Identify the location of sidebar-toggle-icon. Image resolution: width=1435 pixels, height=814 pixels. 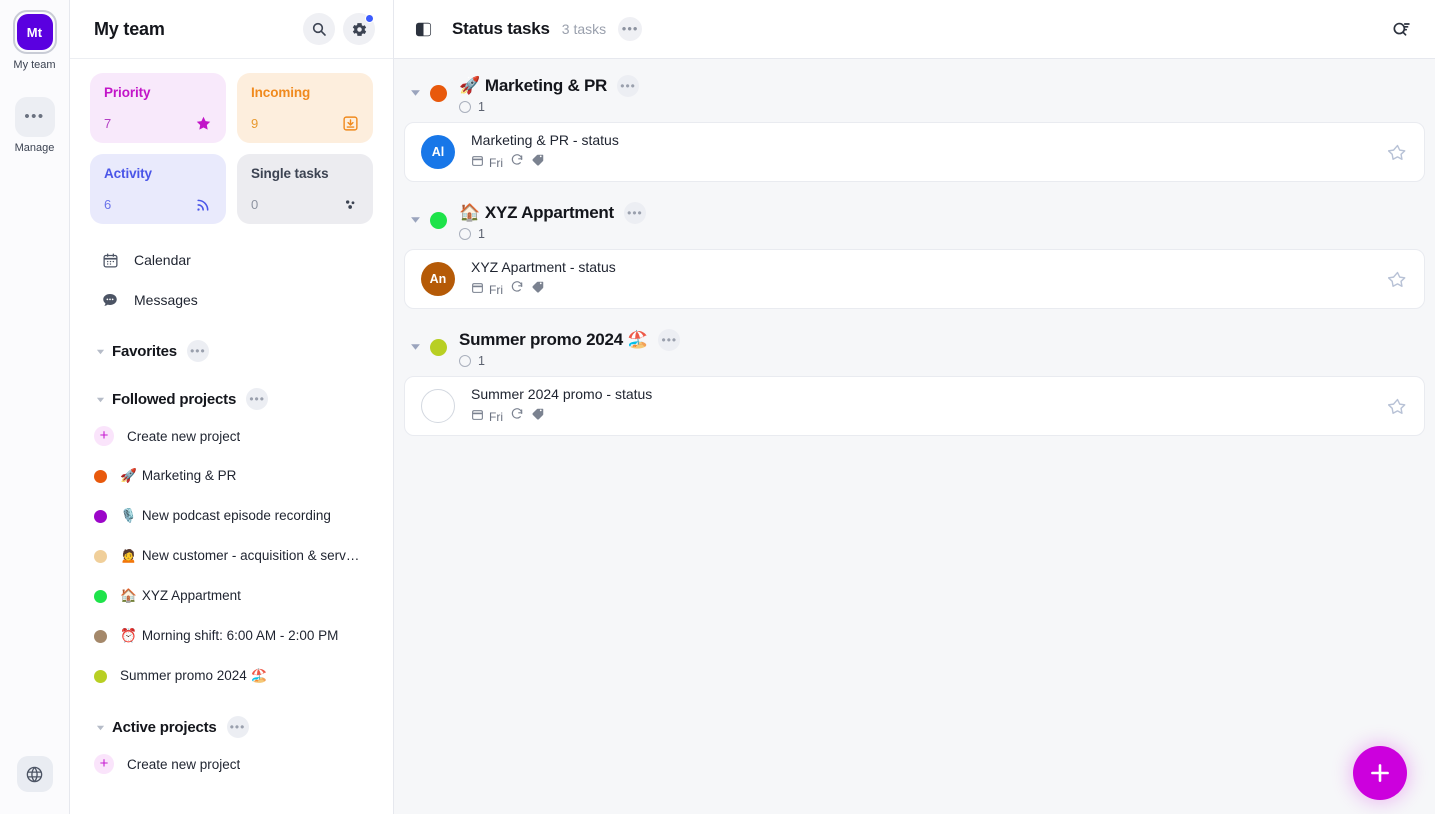
(423, 29).